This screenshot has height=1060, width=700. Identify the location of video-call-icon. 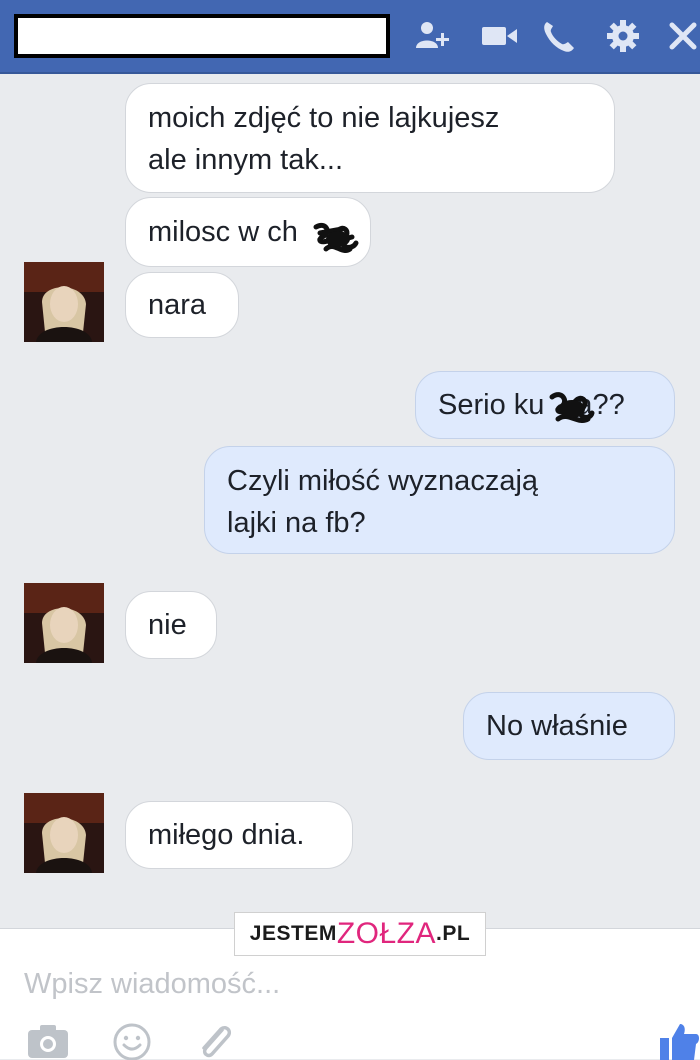
(499, 36).